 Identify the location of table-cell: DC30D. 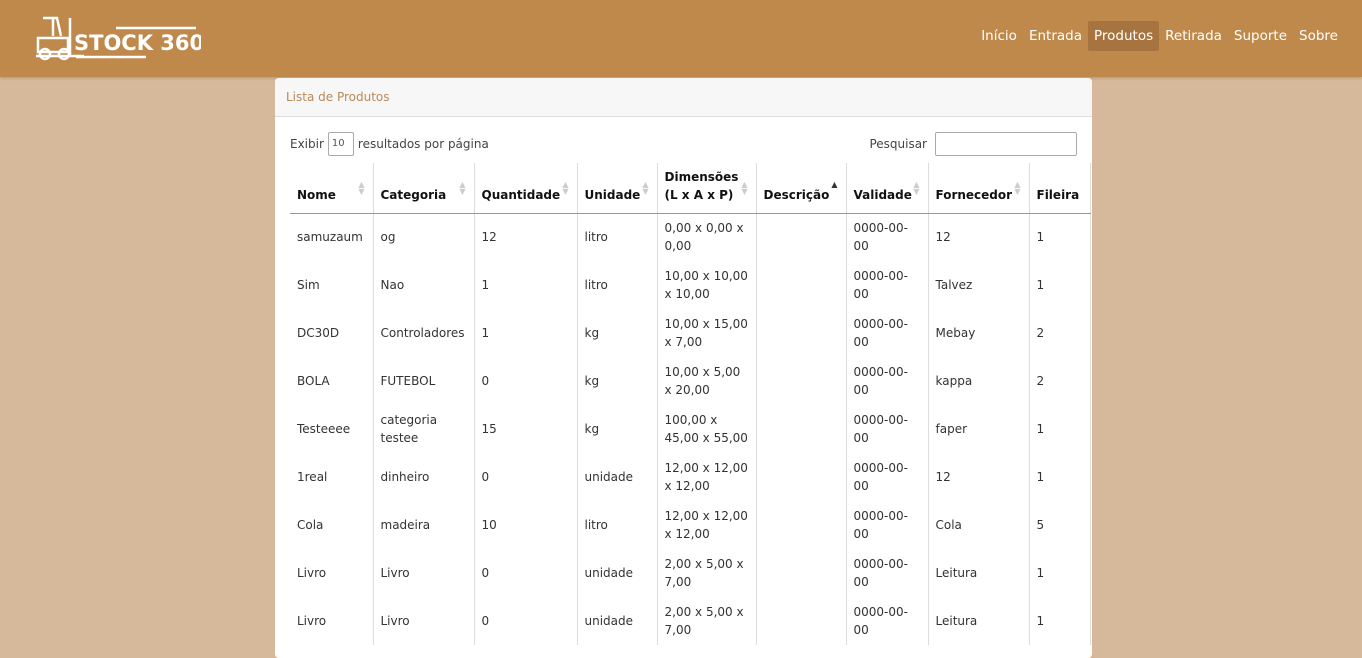
(332, 333).